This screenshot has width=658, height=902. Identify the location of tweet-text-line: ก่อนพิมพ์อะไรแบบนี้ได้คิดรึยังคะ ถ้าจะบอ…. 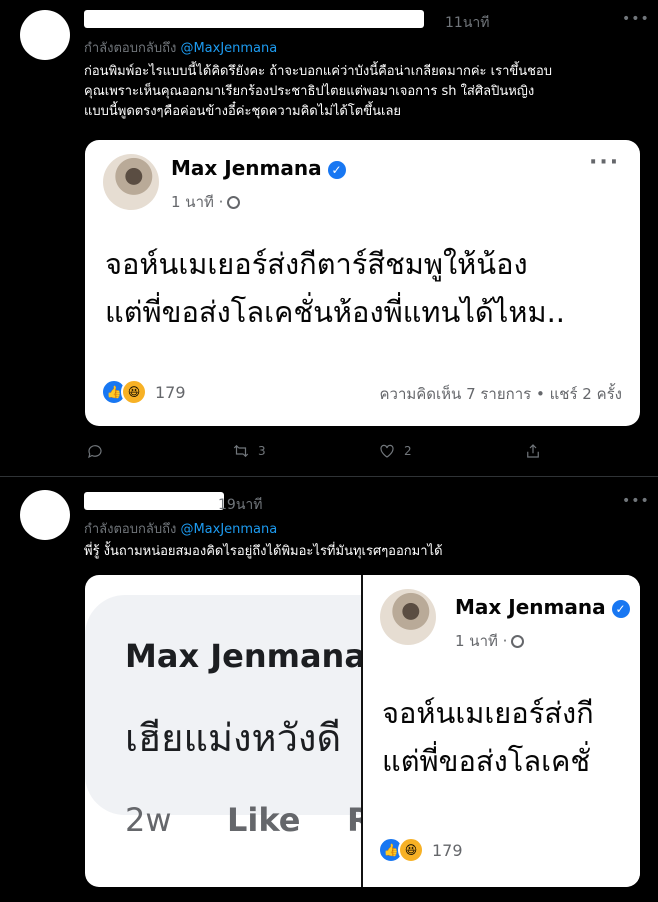
(318, 71).